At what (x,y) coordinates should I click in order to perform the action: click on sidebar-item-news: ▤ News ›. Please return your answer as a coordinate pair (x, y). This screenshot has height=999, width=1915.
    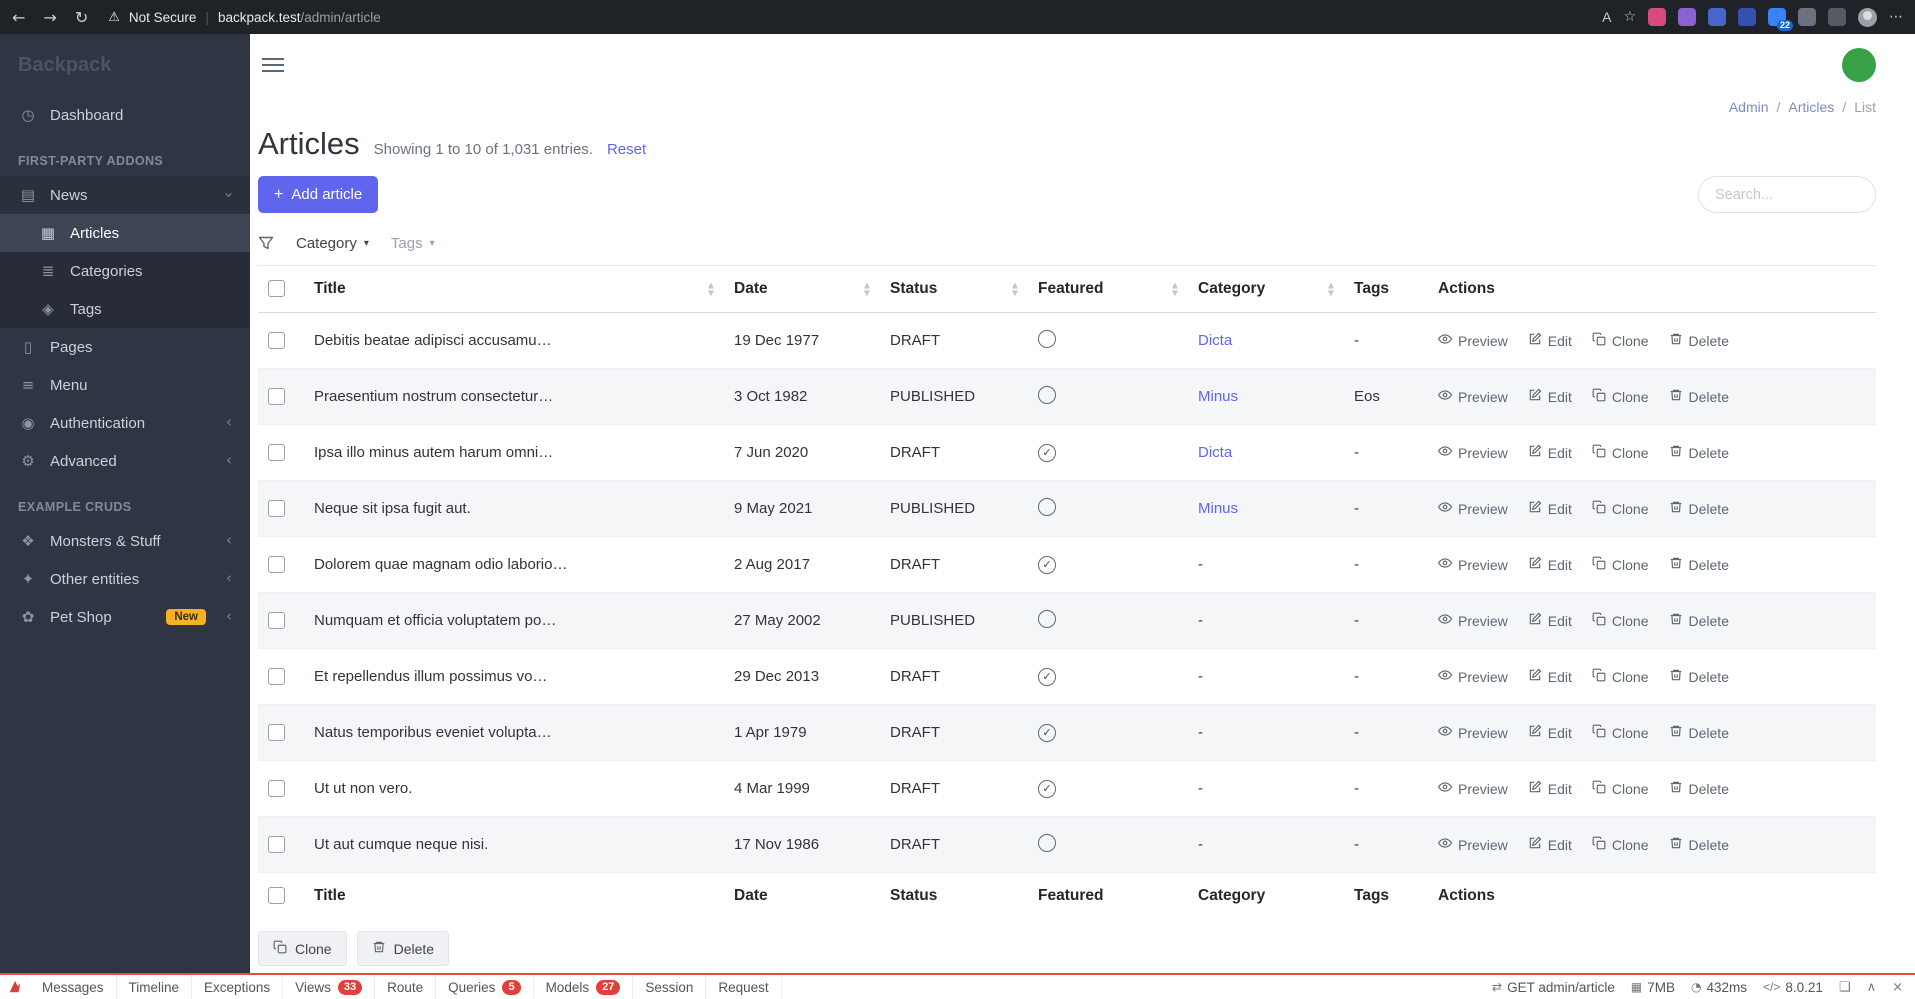
    Looking at the image, I should click on (125, 195).